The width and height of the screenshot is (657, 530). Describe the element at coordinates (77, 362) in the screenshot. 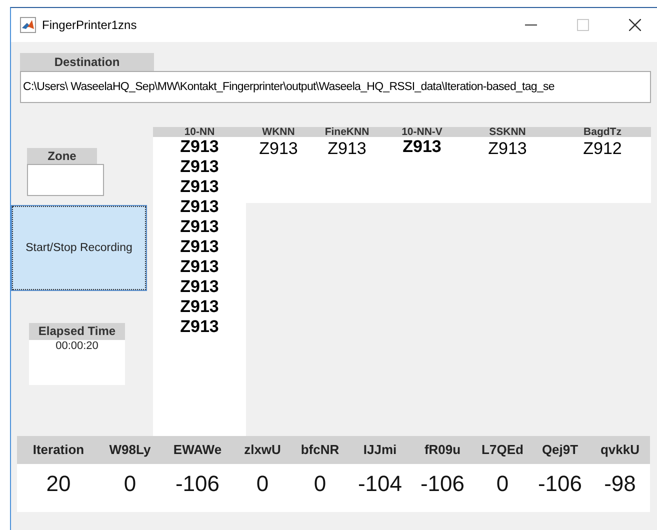

I see `elapsed-field: 00:00:20` at that location.